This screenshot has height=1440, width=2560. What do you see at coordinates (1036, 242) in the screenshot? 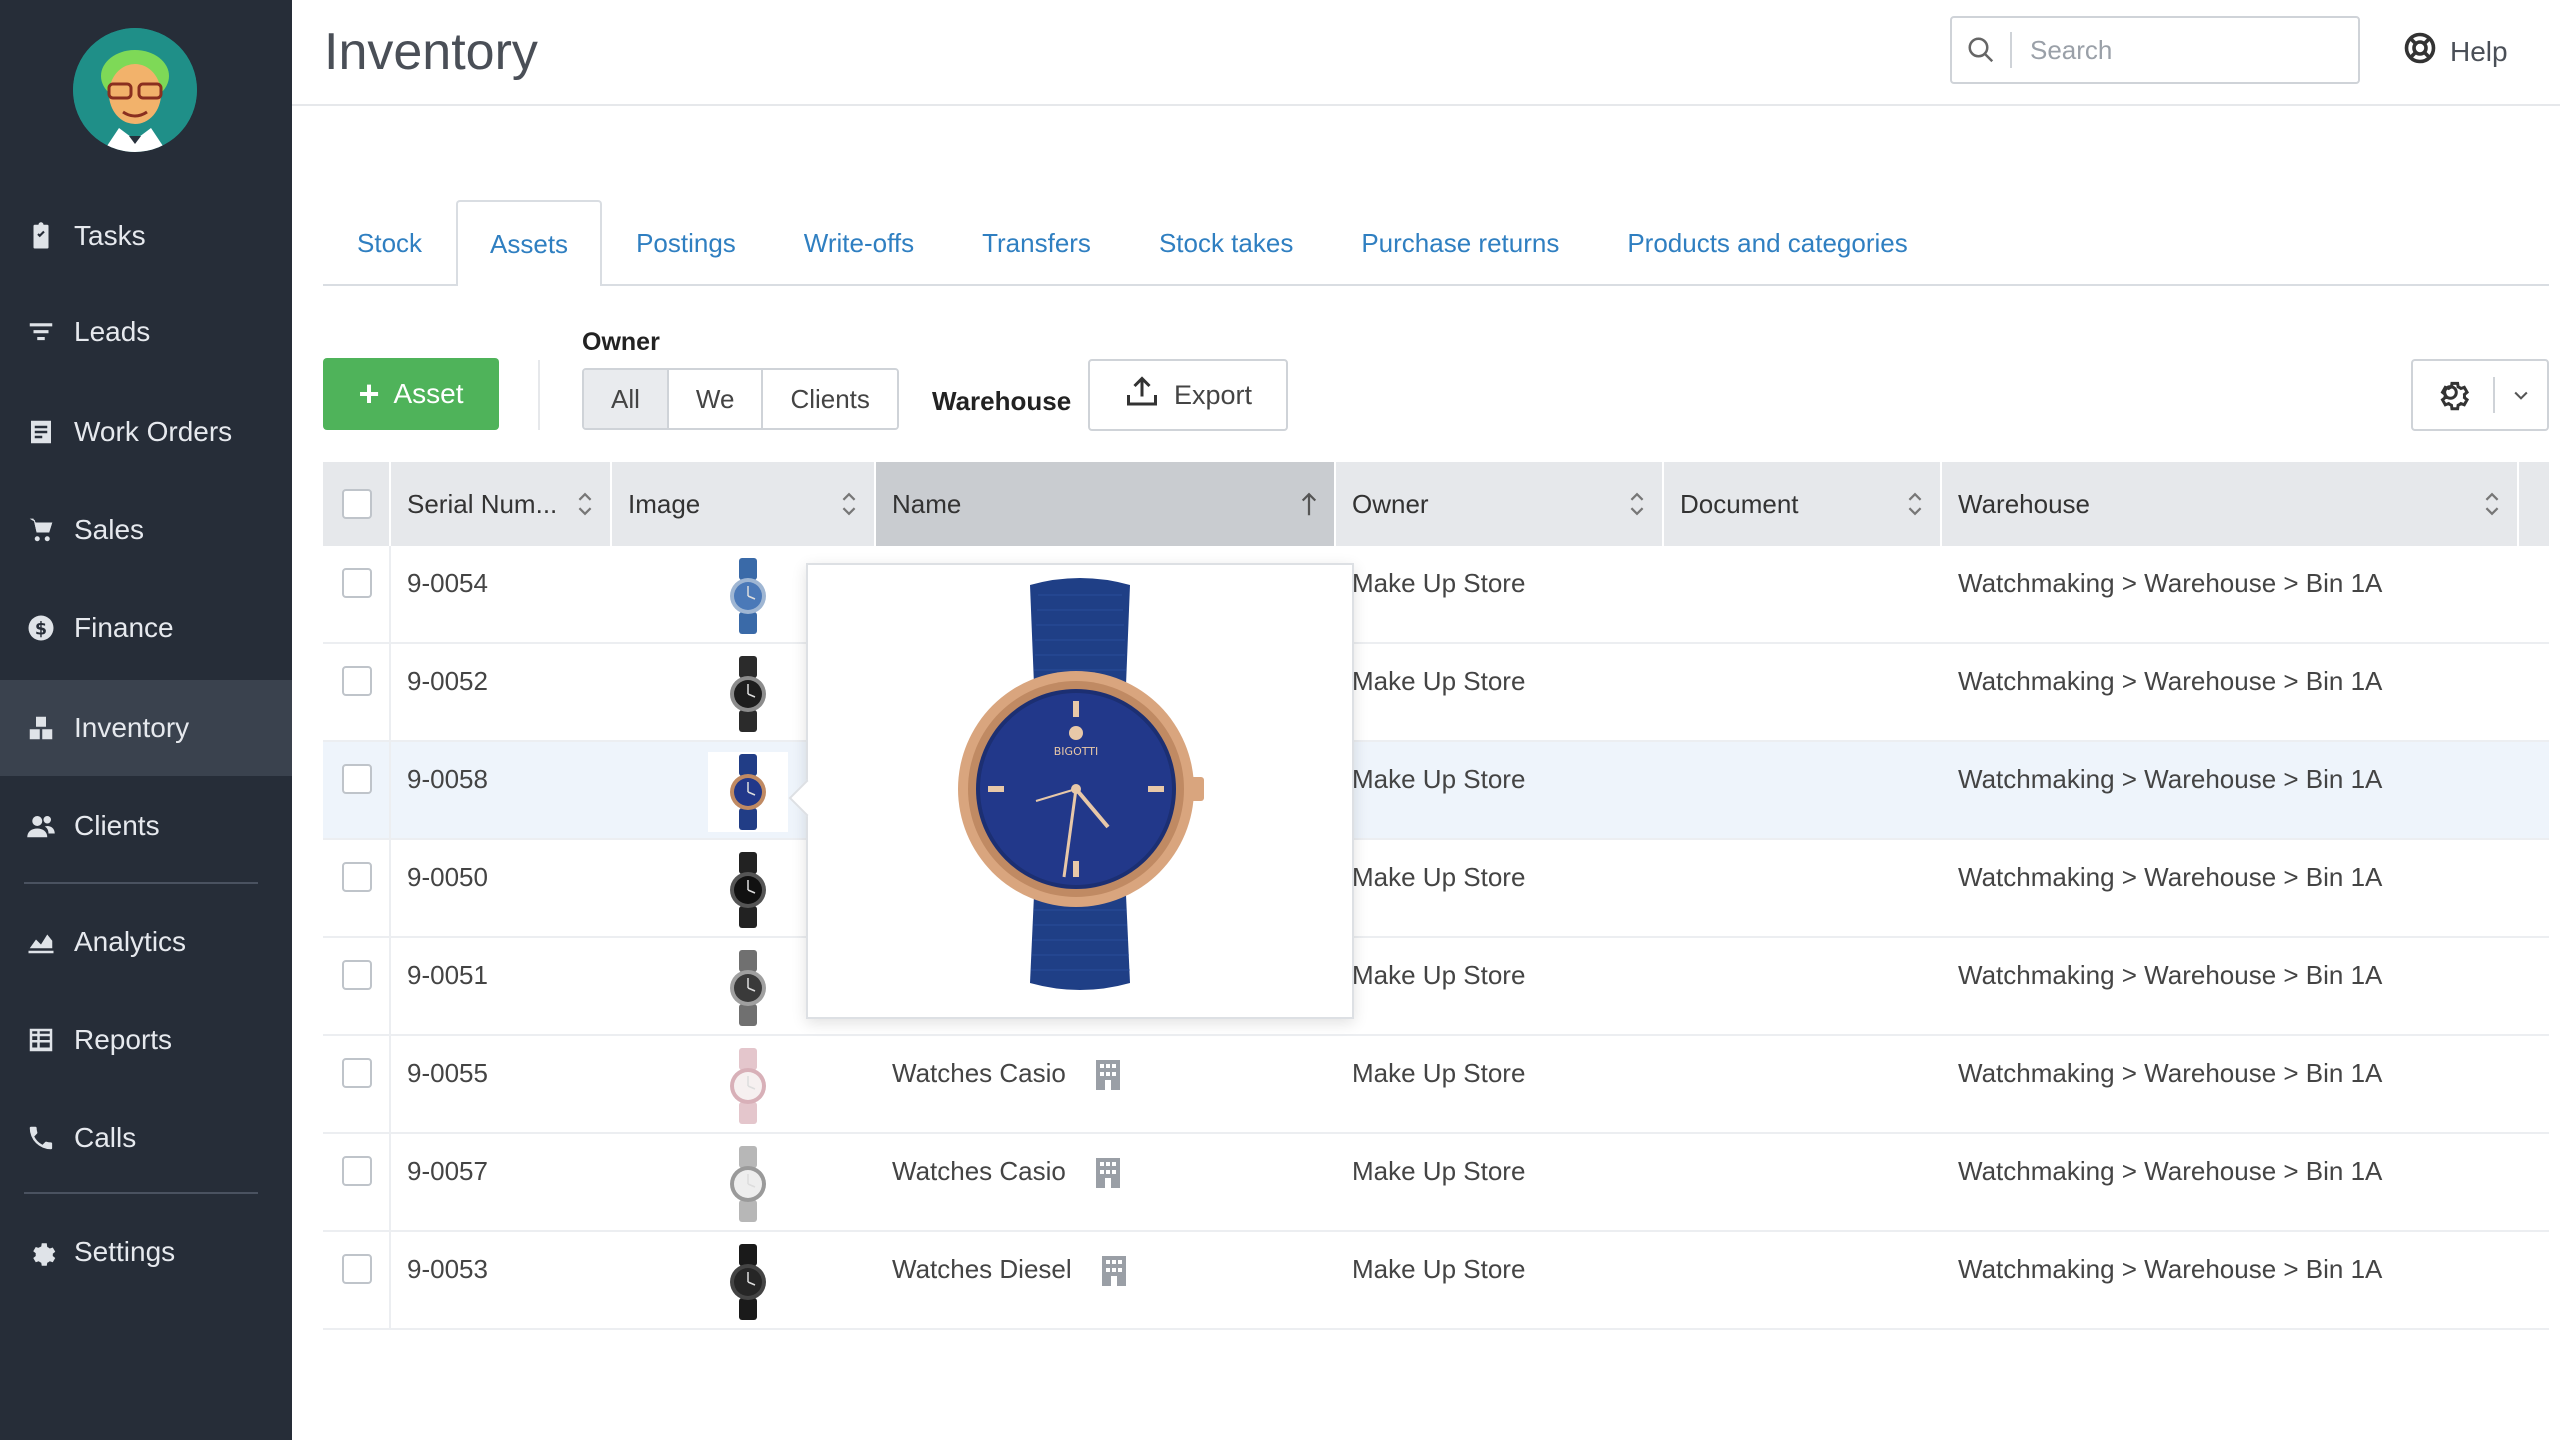
I see `tab-transfers: Transfers` at bounding box center [1036, 242].